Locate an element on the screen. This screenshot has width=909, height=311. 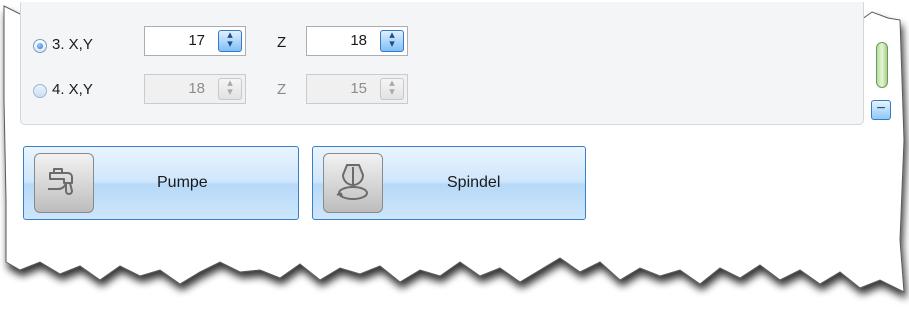
z-spinbox-point-3: 18 ▴ ▾ is located at coordinates (357, 41).